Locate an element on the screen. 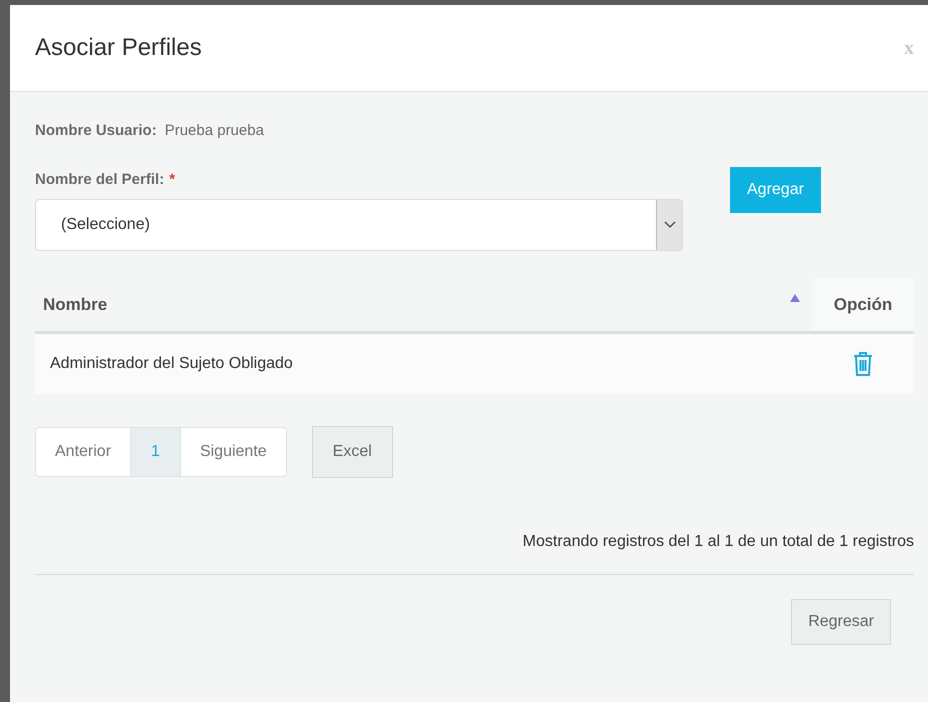 The width and height of the screenshot is (928, 702). table-cell-text: Administrador del Sujeto Obligado is located at coordinates (171, 364).